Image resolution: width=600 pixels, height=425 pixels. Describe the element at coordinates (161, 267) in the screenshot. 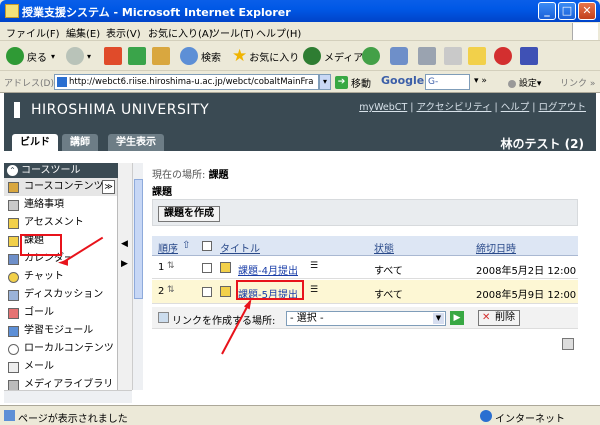

I see `row-order: 1` at that location.